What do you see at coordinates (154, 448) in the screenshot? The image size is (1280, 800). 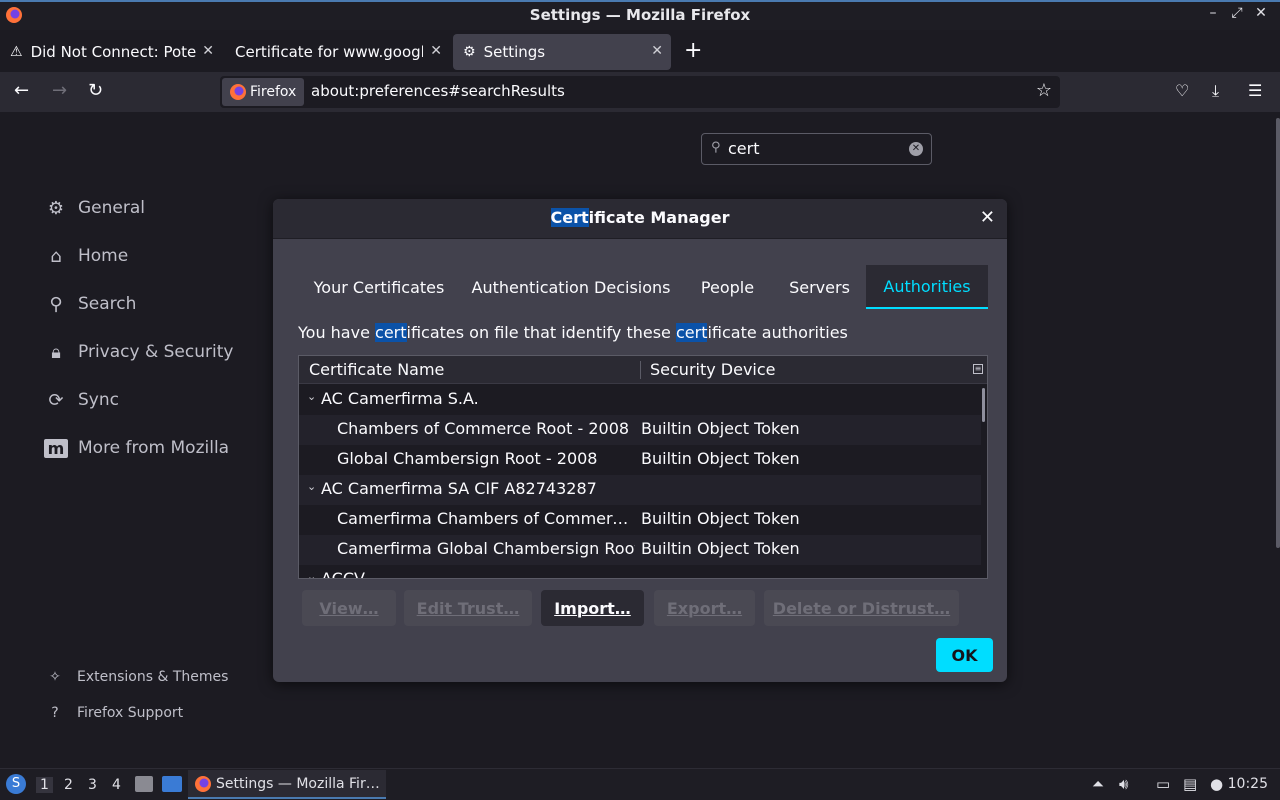 I see `sidebar-item-label: More from Mozilla` at bounding box center [154, 448].